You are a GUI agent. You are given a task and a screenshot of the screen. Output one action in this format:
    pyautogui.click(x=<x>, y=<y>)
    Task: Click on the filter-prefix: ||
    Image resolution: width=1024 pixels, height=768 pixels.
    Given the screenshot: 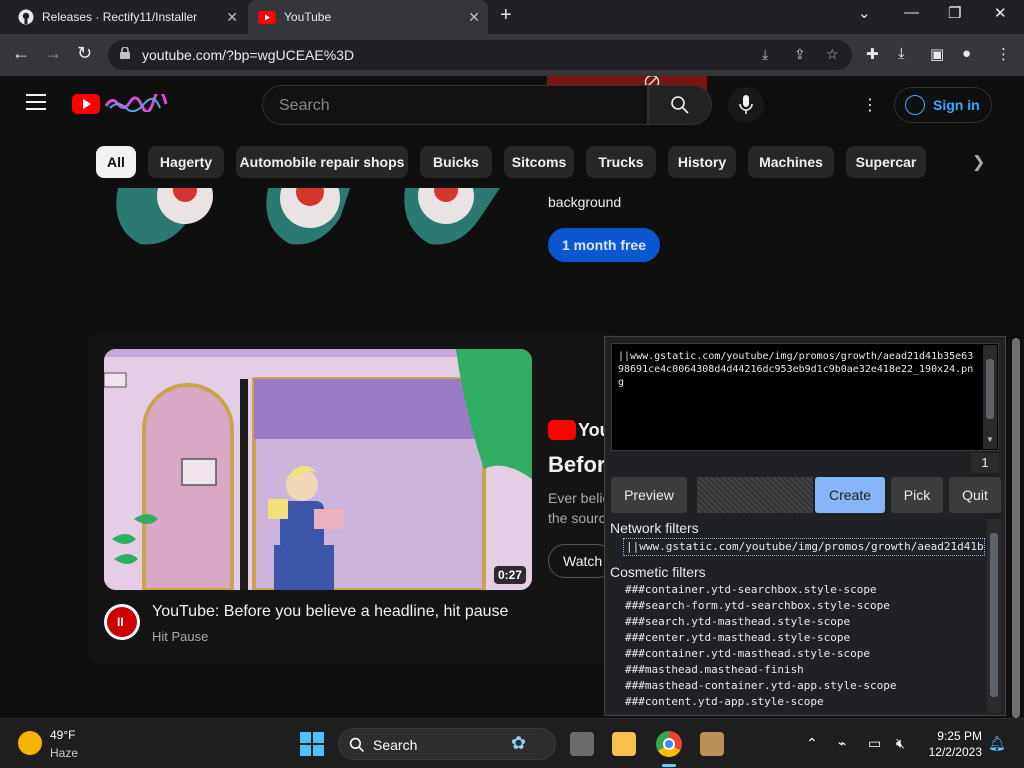 What is the action you would take?
    pyautogui.click(x=624, y=356)
    